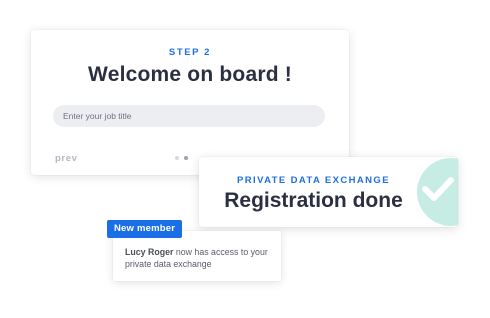 The width and height of the screenshot is (490, 318). Describe the element at coordinates (313, 180) in the screenshot. I see `private-data-exchange-label: PRIVATE DATA EXCHANGE` at that location.